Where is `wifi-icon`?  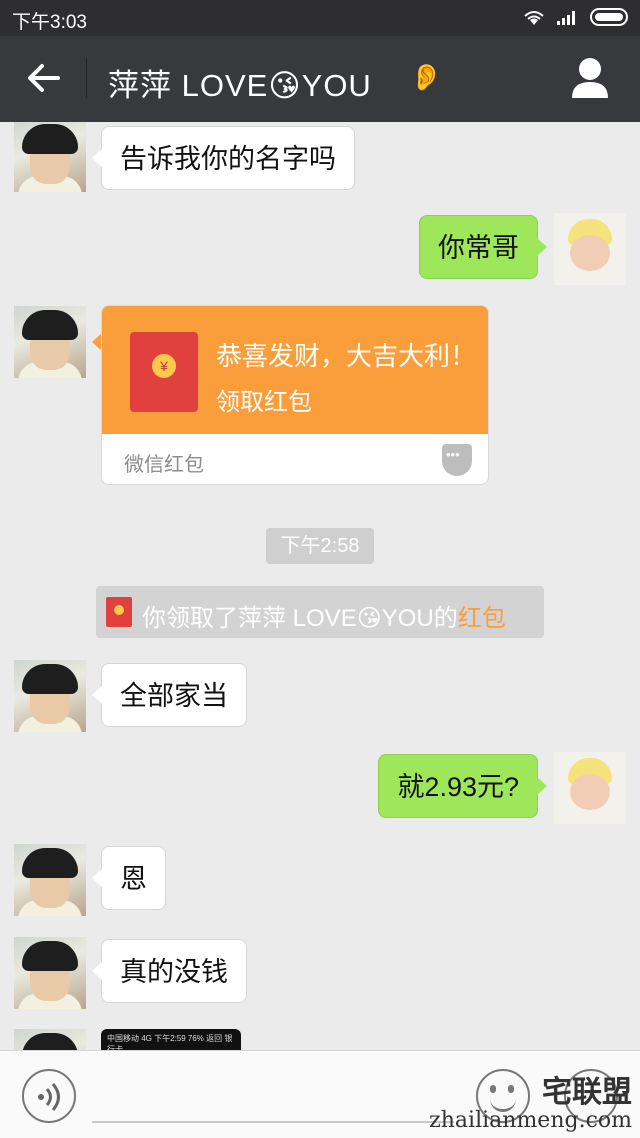 wifi-icon is located at coordinates (534, 18).